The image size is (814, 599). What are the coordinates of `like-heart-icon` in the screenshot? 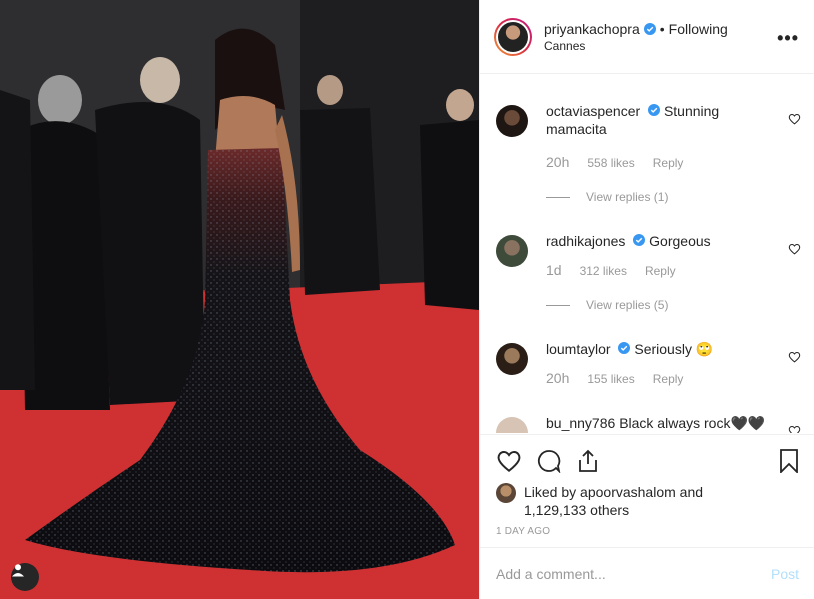 It's located at (509, 461).